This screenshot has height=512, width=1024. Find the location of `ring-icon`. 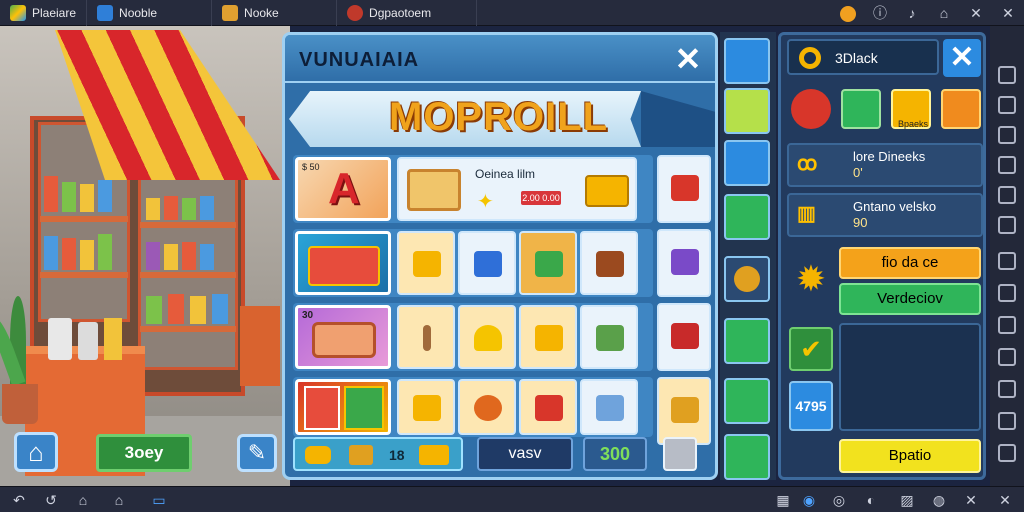

ring-icon is located at coordinates (810, 58).